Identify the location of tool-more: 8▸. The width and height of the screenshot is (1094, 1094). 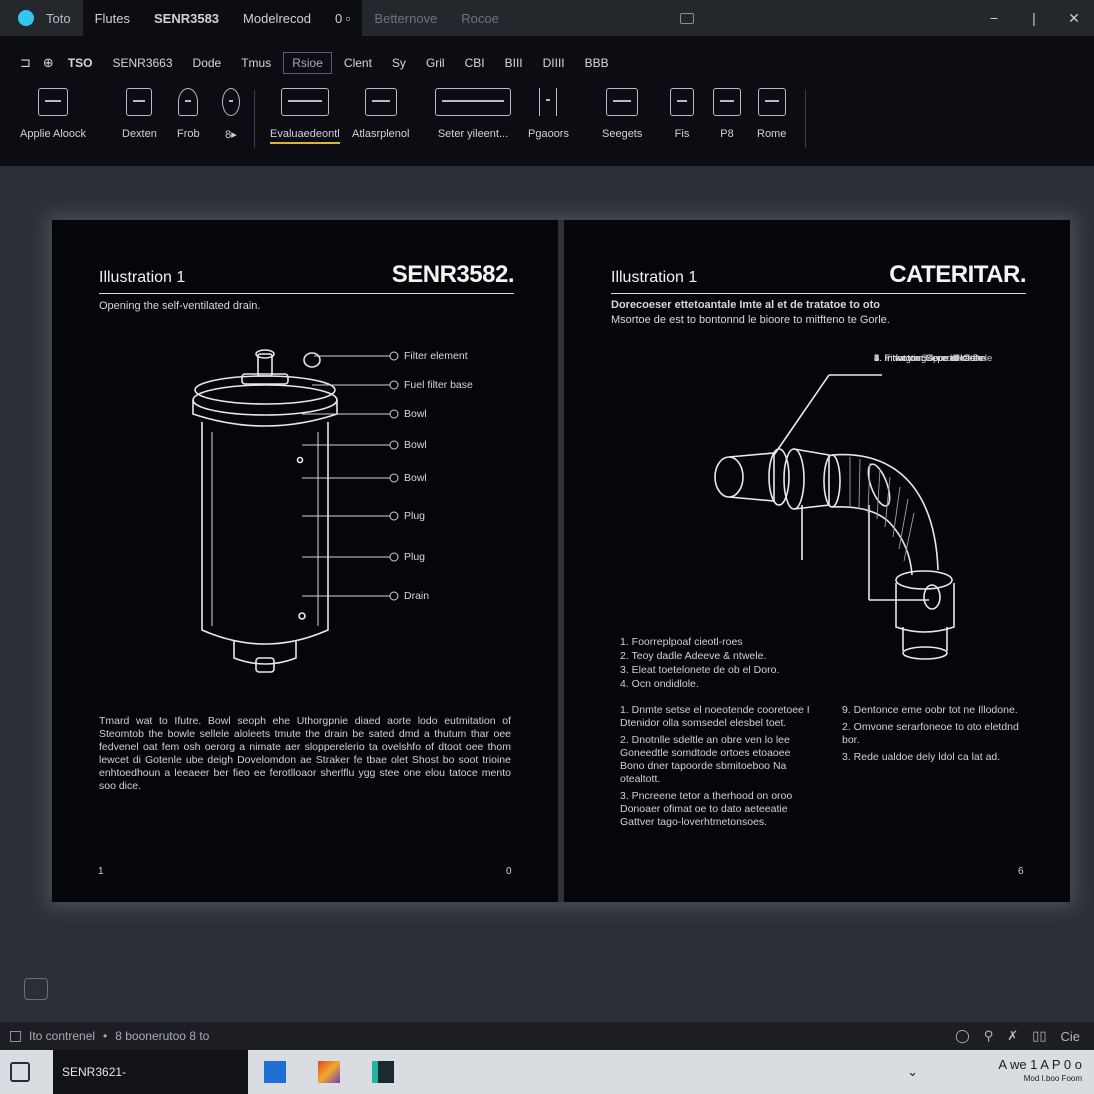
(231, 114).